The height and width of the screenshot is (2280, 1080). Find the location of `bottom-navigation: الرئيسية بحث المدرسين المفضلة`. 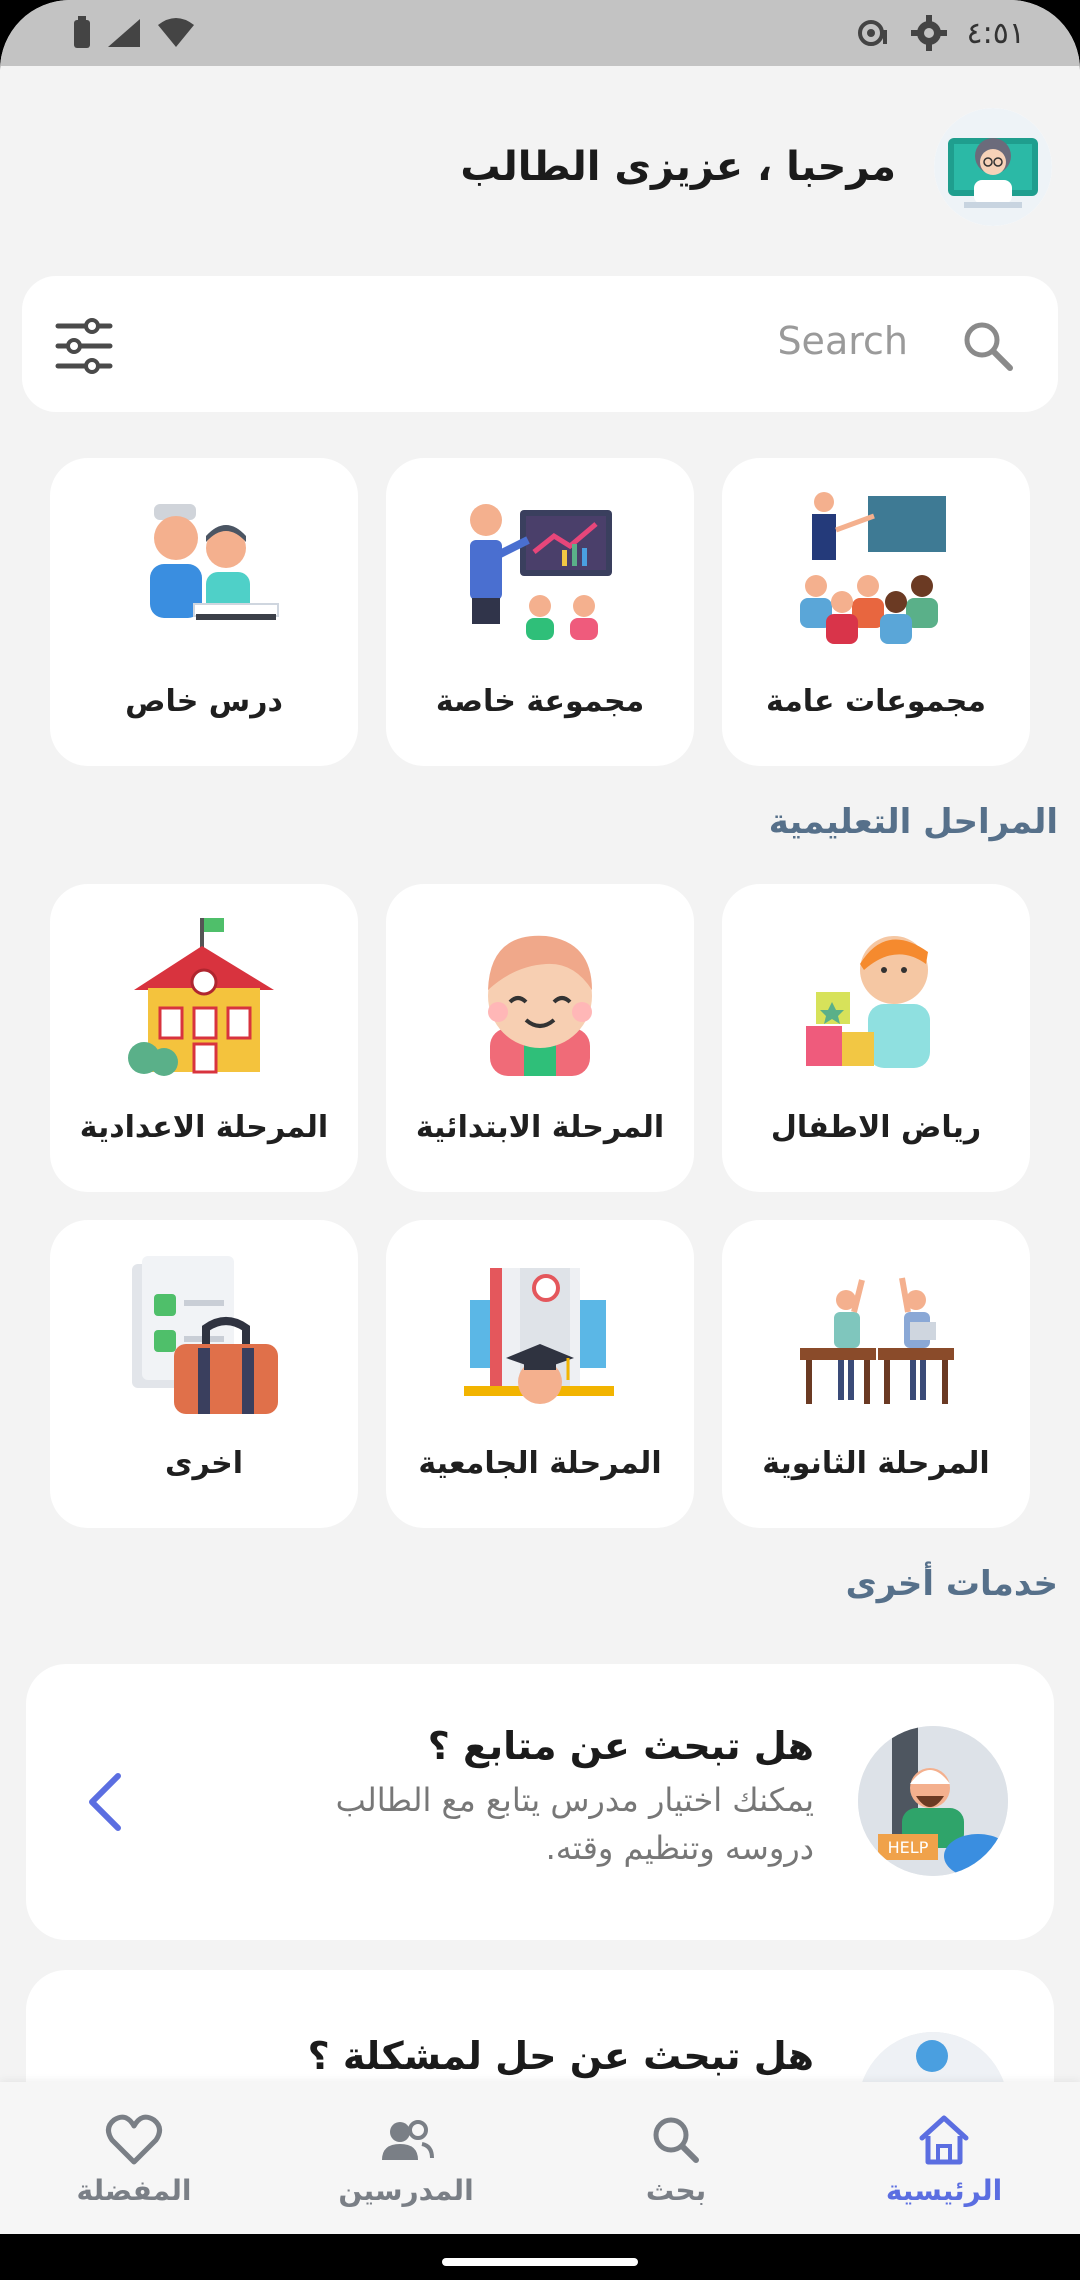

bottom-navigation: الرئيسية بحث المدرسين المفضلة is located at coordinates (540, 2158).